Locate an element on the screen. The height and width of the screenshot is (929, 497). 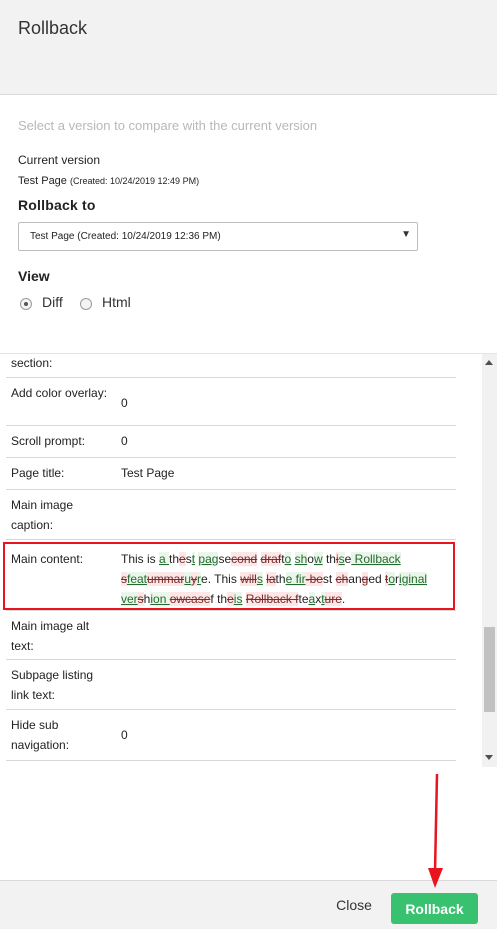
current-version-value: Test Page (Created: 10/24/2019 12:49 PM) is located at coordinates (108, 181).